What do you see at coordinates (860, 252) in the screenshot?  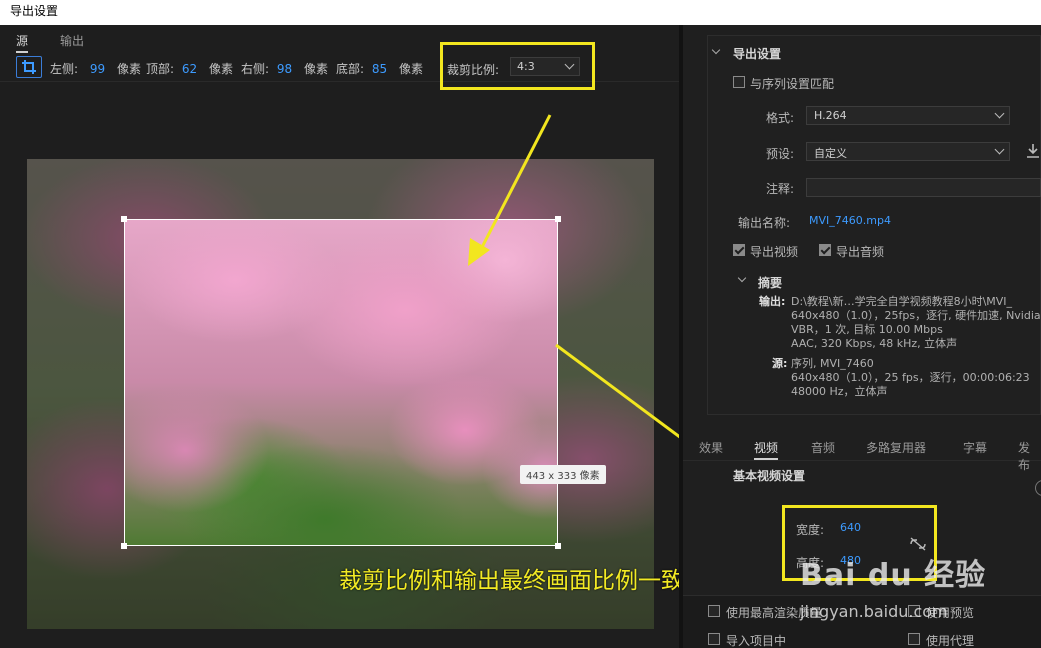 I see `export-audio-label: 导出音频` at bounding box center [860, 252].